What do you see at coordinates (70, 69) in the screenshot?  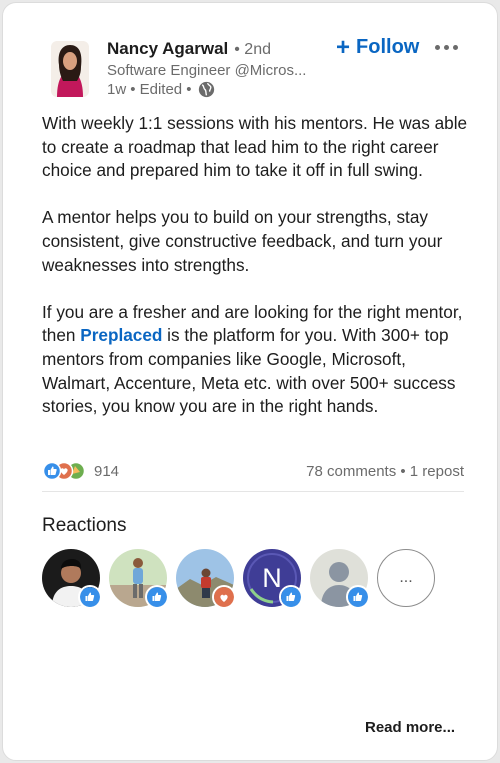 I see `author-avatar` at bounding box center [70, 69].